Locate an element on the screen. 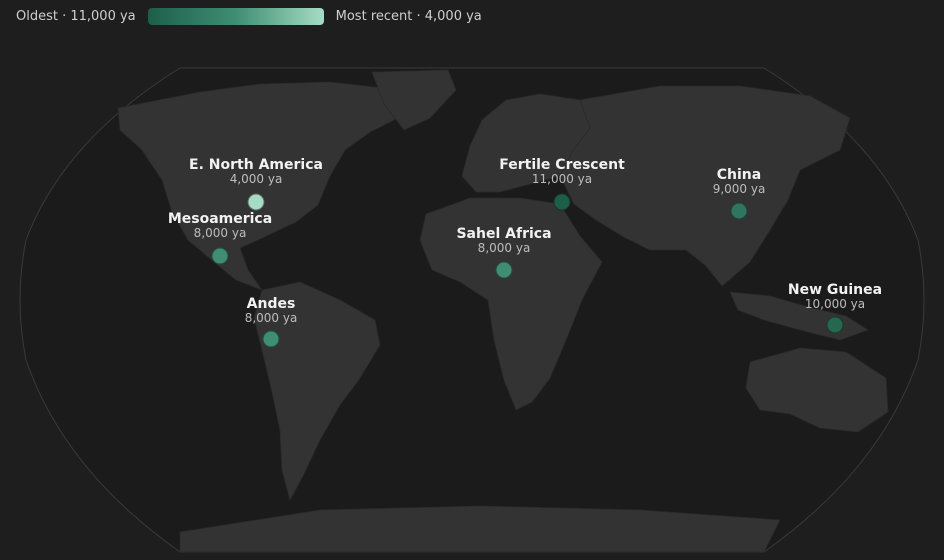 The image size is (944, 560). site-name: China is located at coordinates (739, 175).